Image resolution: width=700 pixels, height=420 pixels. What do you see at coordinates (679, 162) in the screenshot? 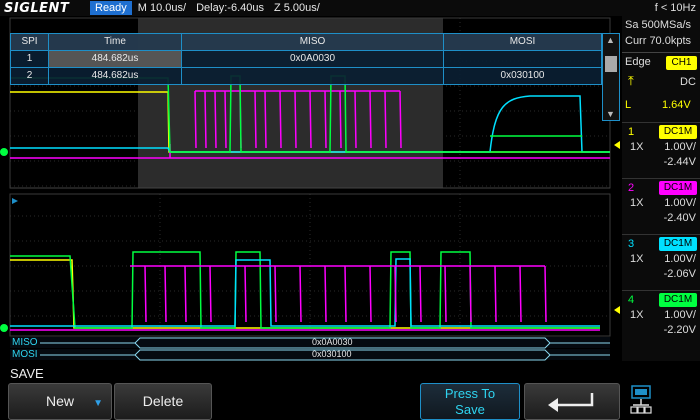
I see `channel-offset: -2.44V` at bounding box center [679, 162].